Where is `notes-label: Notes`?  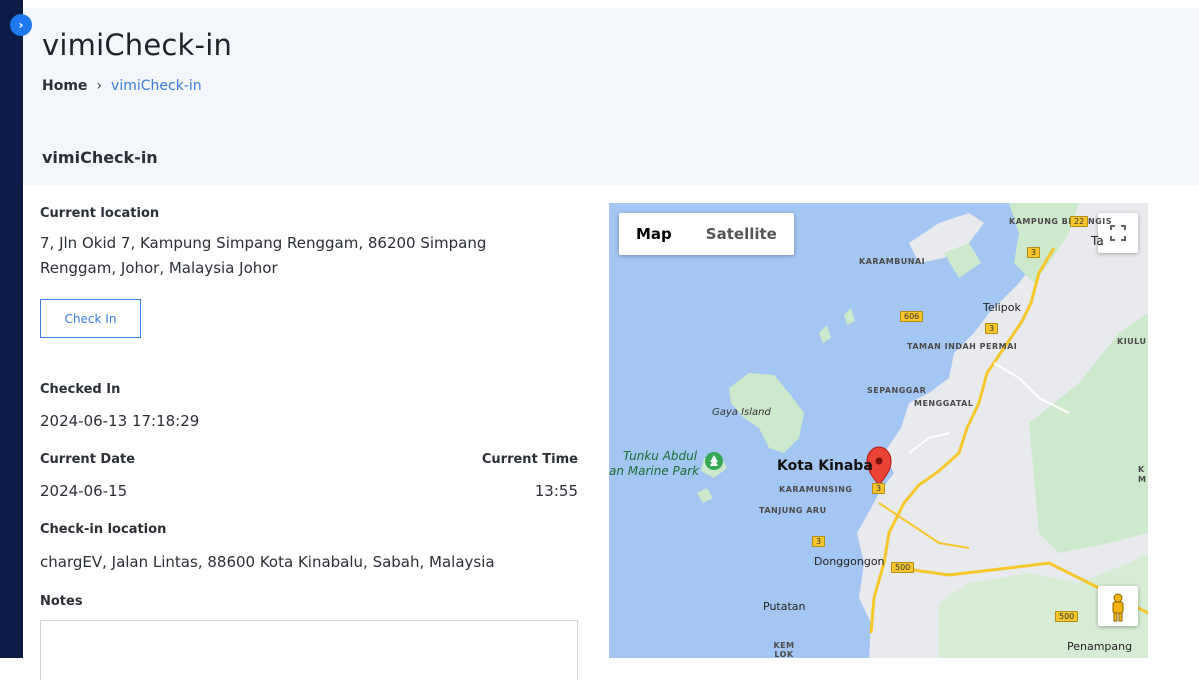 notes-label: Notes is located at coordinates (61, 601).